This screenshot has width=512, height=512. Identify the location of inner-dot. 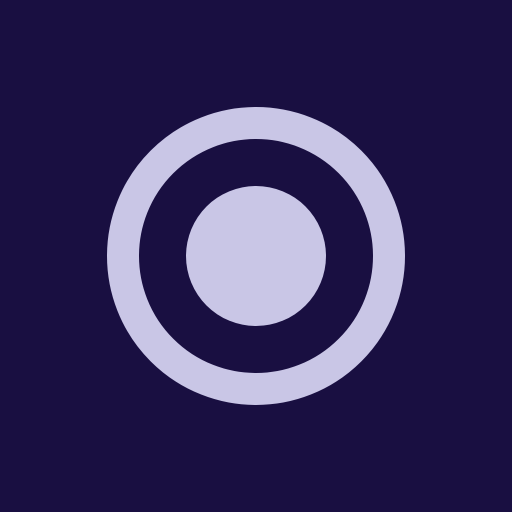
(256, 256).